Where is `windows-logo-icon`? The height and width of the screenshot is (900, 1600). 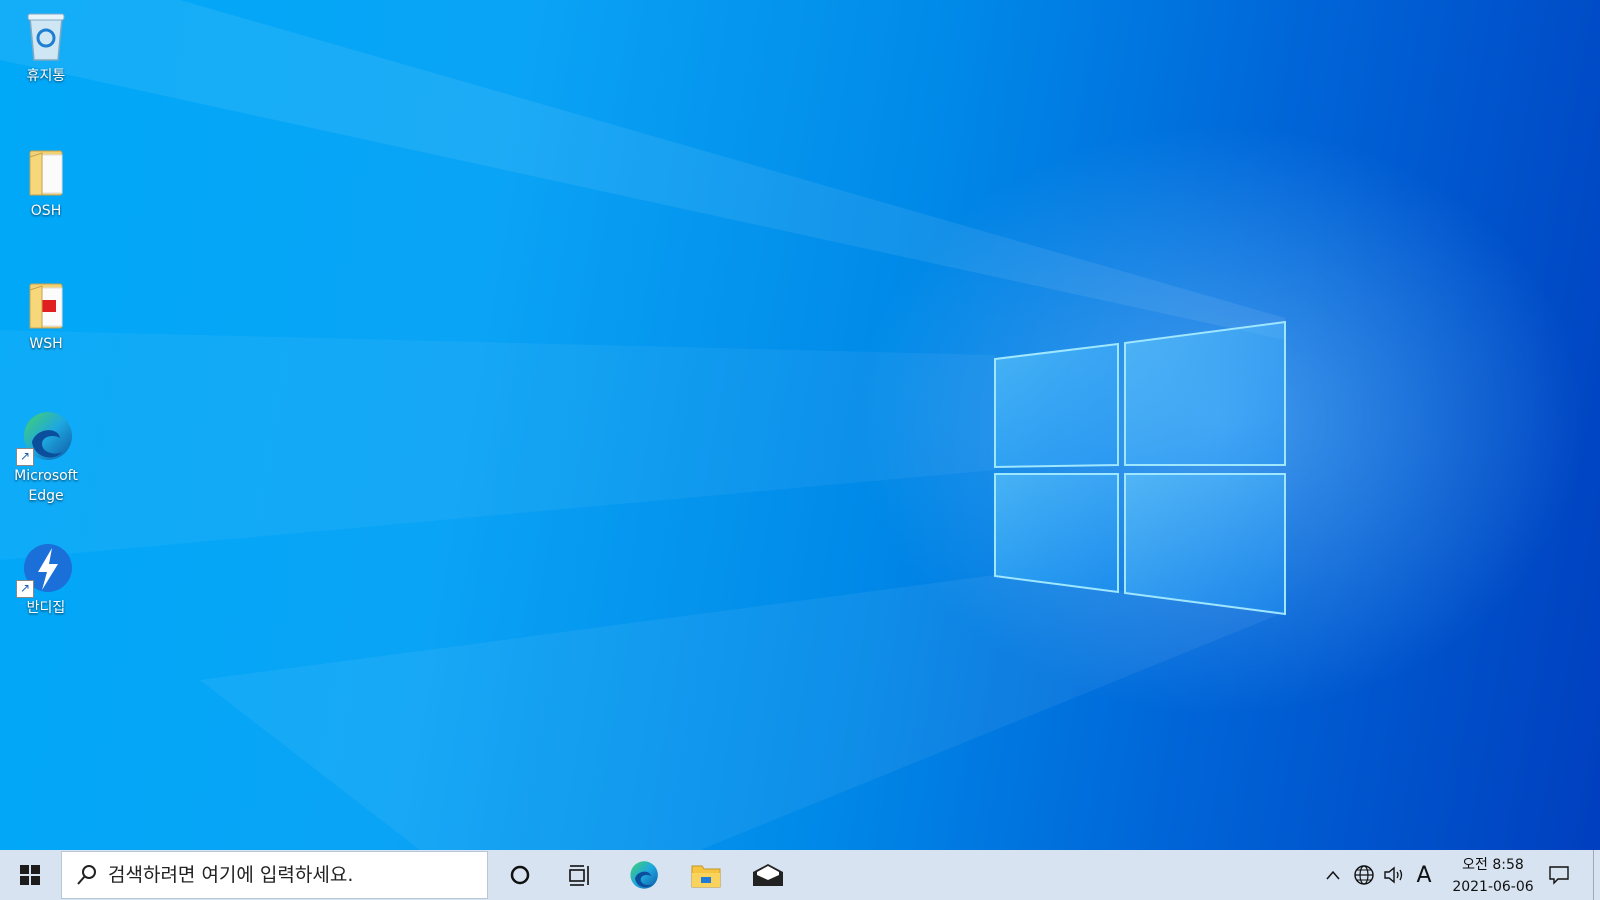
windows-logo-icon is located at coordinates (30, 875).